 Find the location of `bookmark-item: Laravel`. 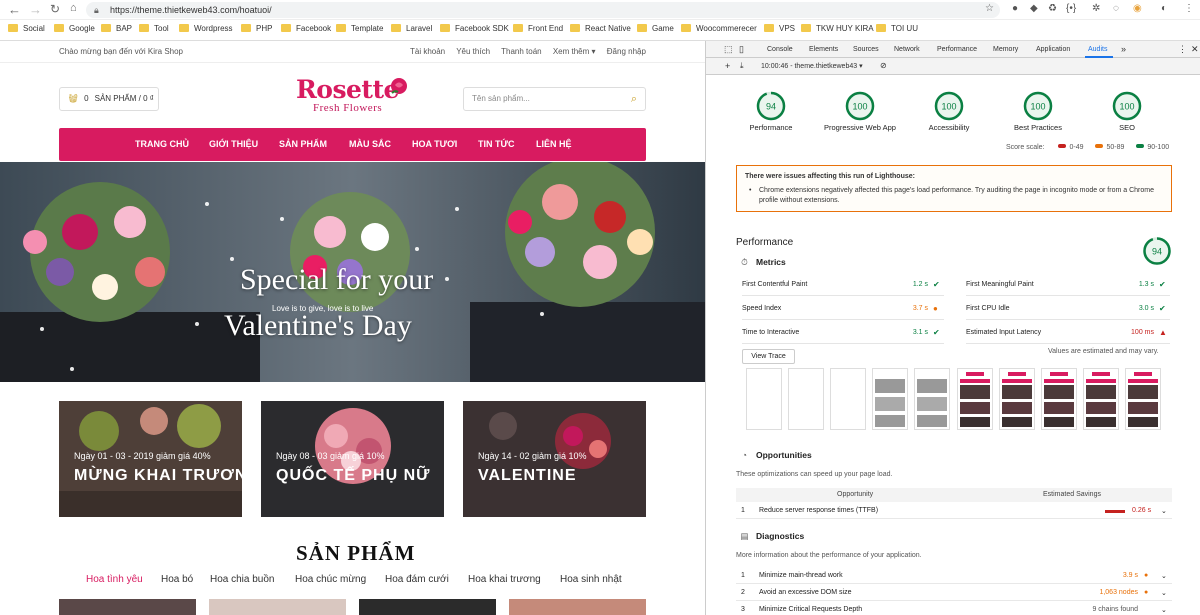

bookmark-item: Laravel is located at coordinates (411, 28).